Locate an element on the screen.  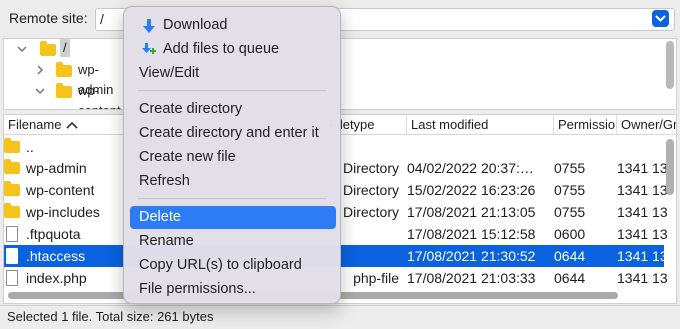
modified-cell: 17/08/2021 21:30:52 is located at coordinates (471, 256).